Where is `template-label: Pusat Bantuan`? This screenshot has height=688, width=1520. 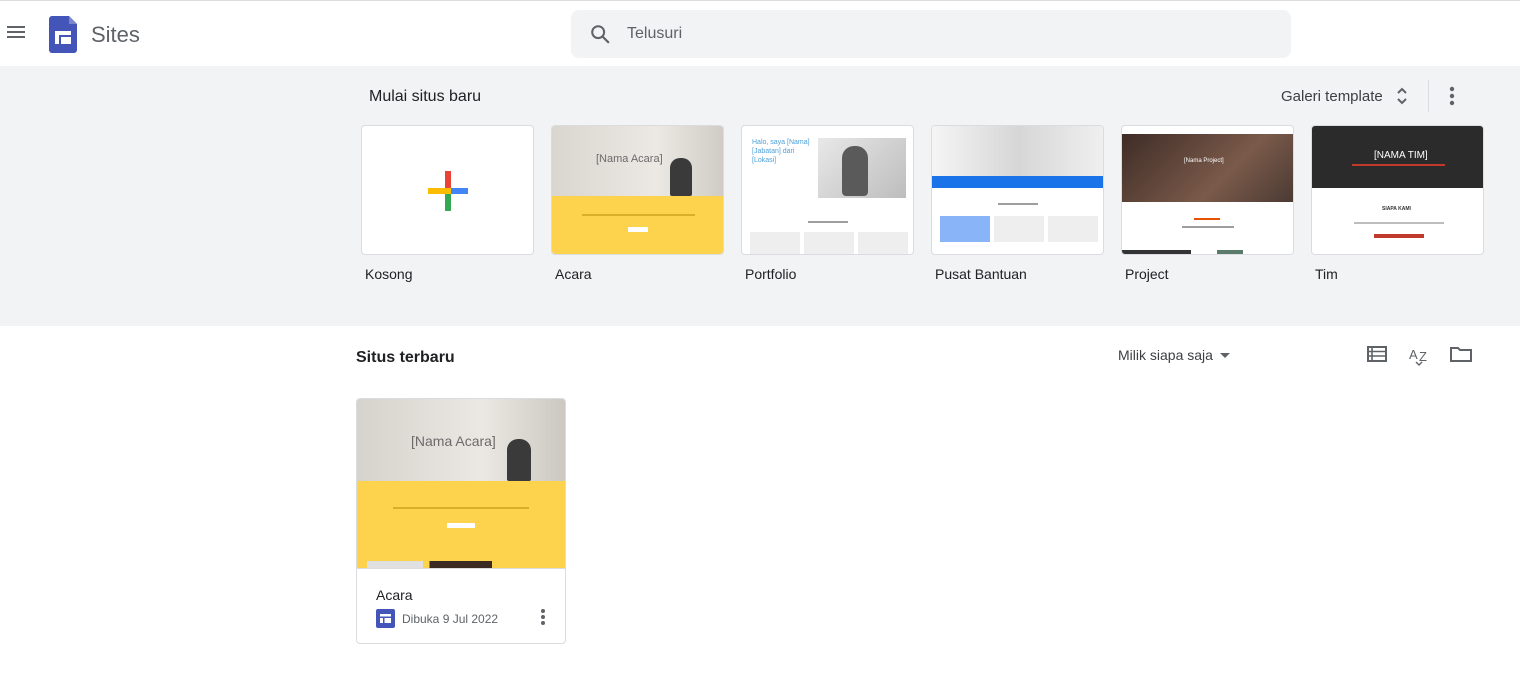
template-label: Pusat Bantuan is located at coordinates (981, 274).